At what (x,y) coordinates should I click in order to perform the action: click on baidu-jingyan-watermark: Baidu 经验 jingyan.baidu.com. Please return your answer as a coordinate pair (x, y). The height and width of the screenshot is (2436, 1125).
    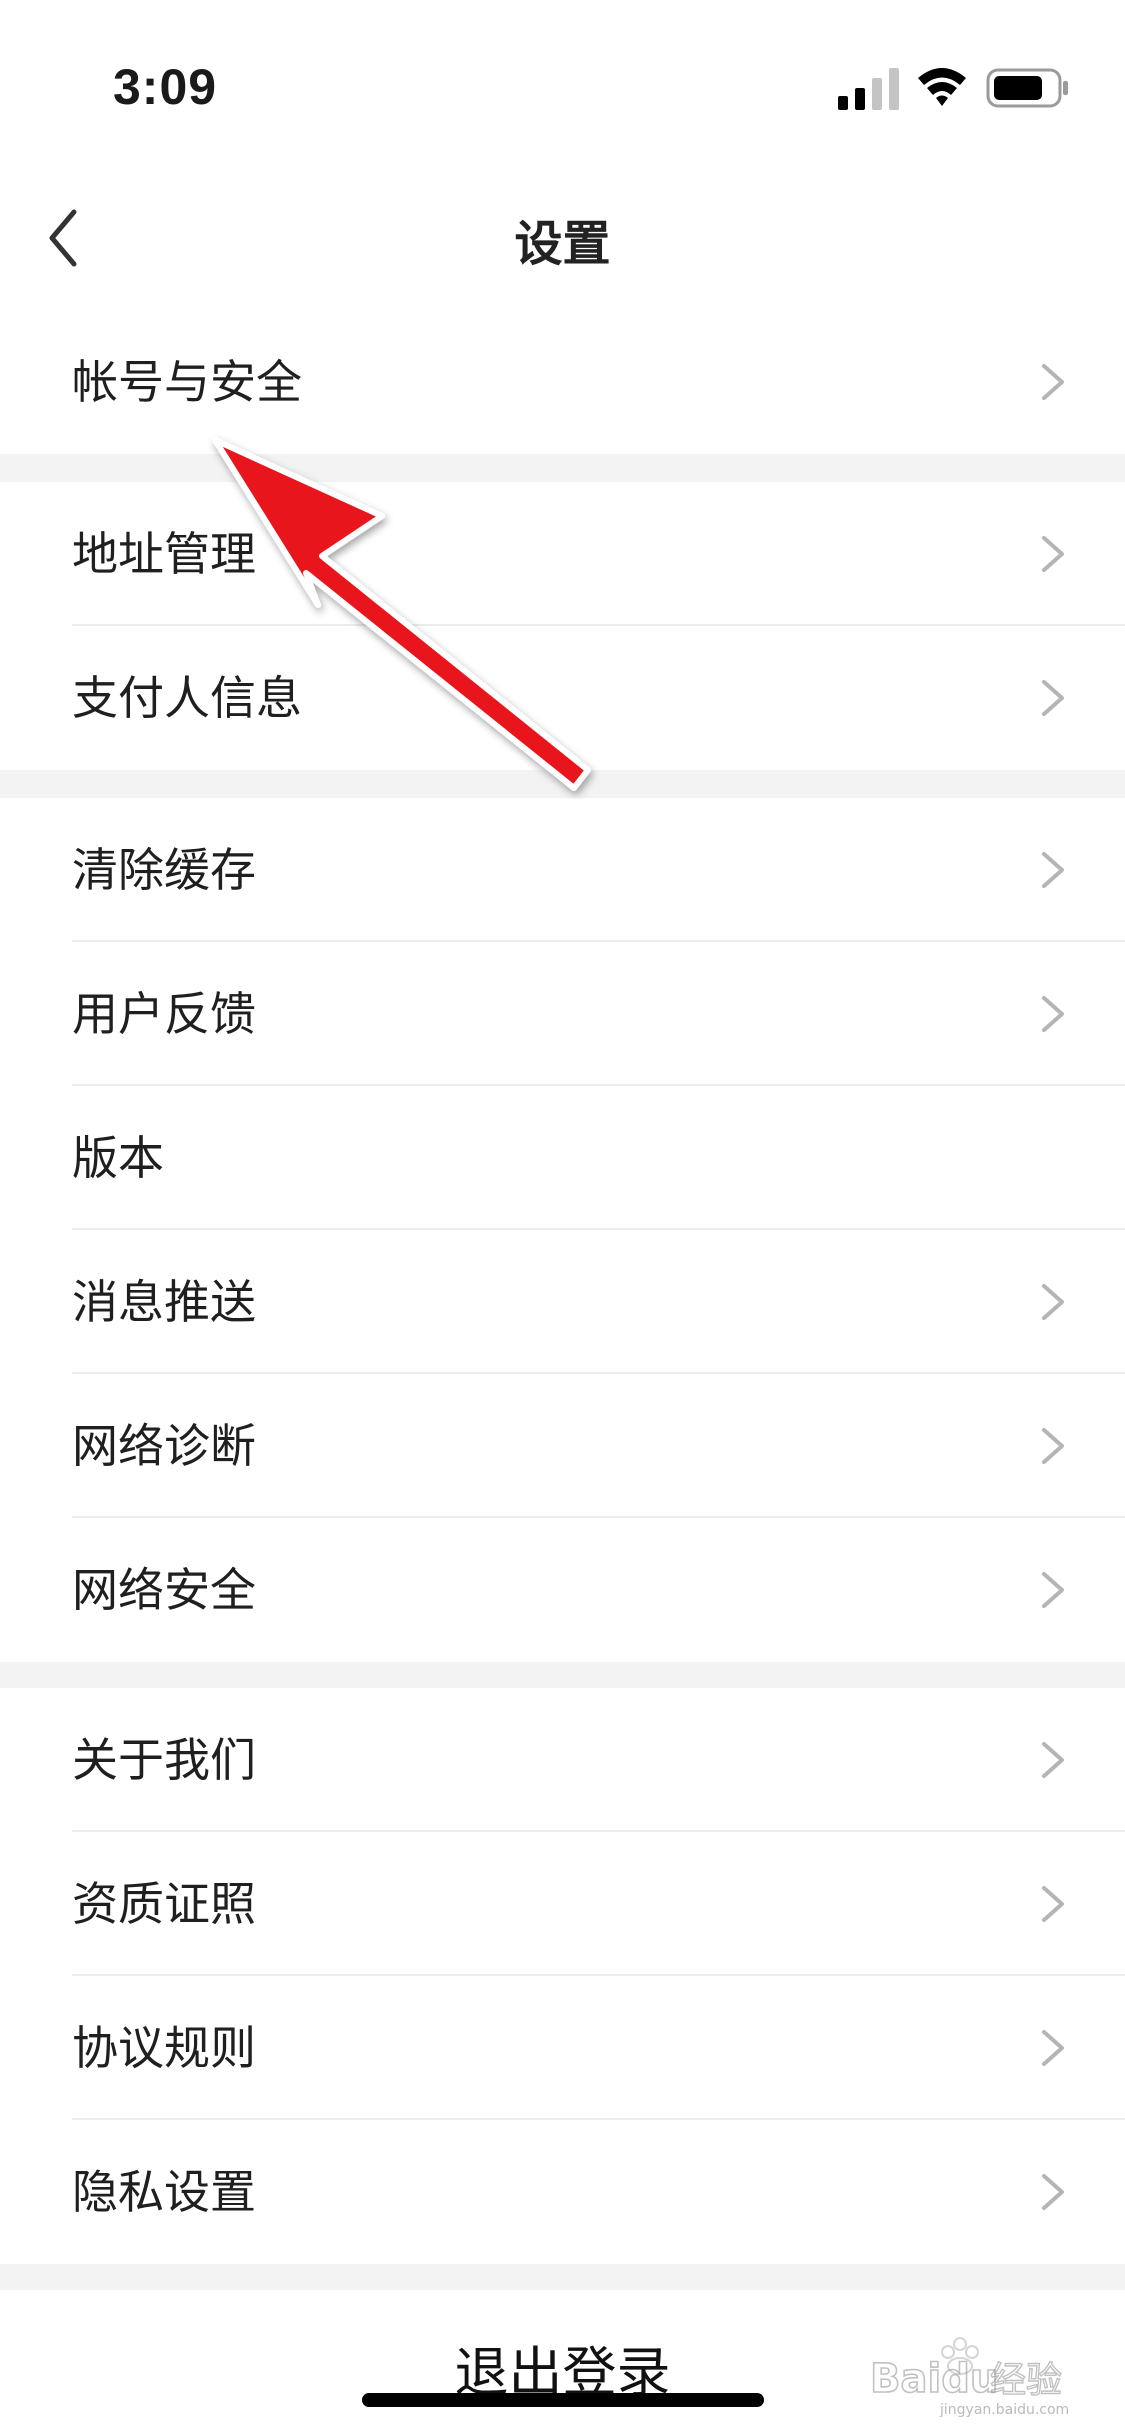
    Looking at the image, I should click on (969, 2377).